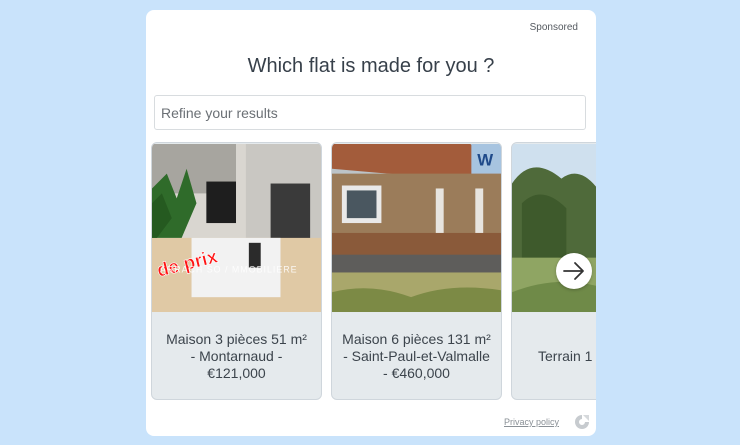 The height and width of the screenshot is (445, 740). What do you see at coordinates (371, 66) in the screenshot?
I see `ad-headline: Which flat is made for you ?` at bounding box center [371, 66].